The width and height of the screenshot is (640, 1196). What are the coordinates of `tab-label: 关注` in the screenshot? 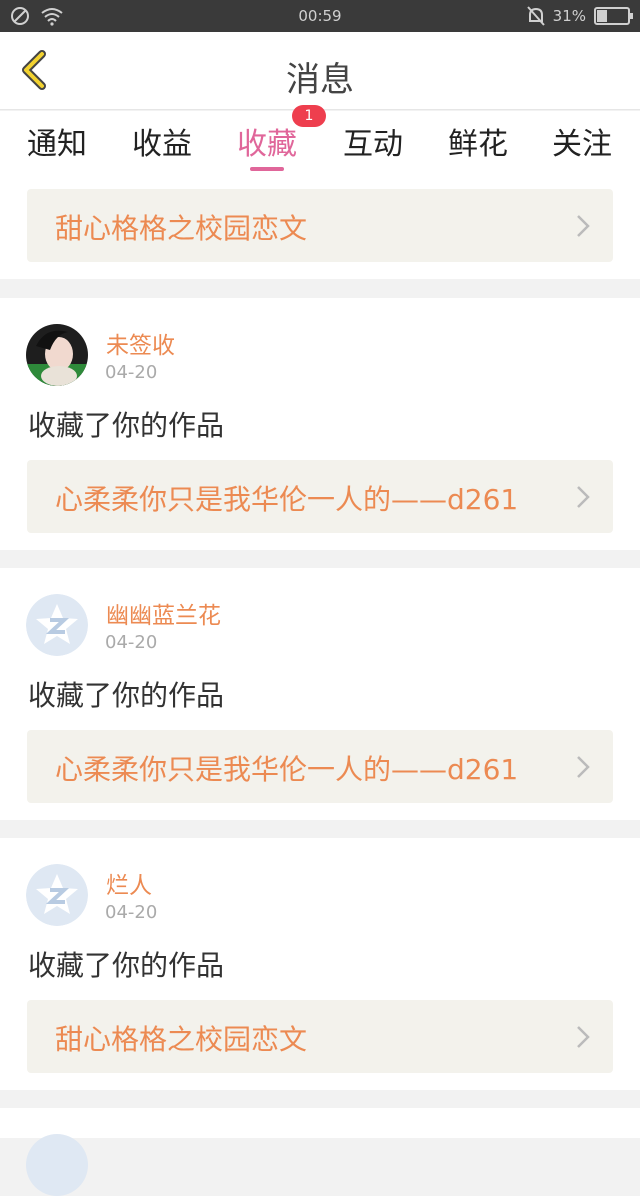 It's located at (582, 144).